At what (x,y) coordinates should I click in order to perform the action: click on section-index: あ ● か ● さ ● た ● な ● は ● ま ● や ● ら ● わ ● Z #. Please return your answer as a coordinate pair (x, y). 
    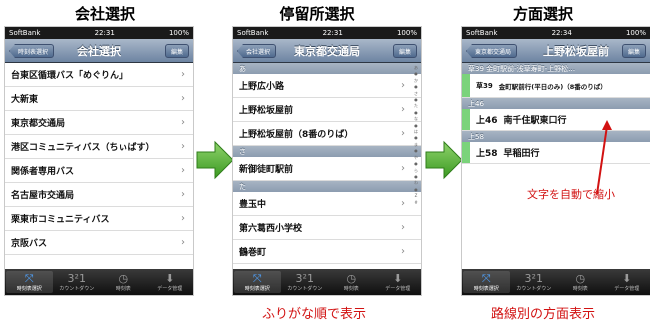
    Looking at the image, I should click on (416, 135).